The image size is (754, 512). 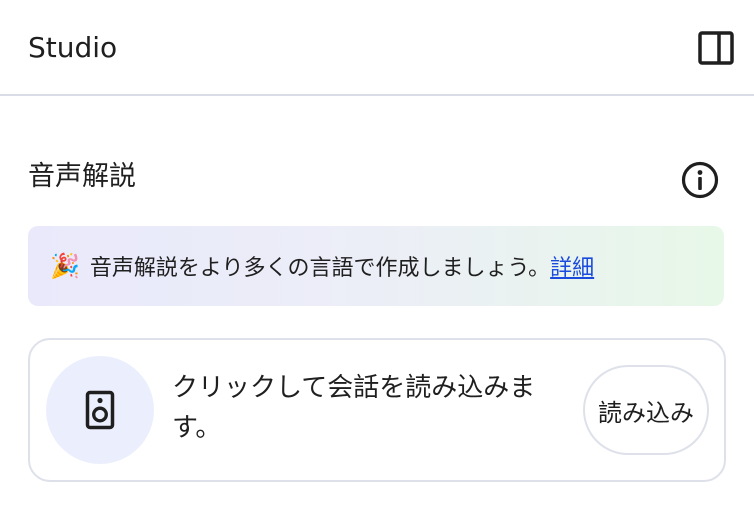 What do you see at coordinates (65, 266) in the screenshot?
I see `party-popper-icon: 🎉` at bounding box center [65, 266].